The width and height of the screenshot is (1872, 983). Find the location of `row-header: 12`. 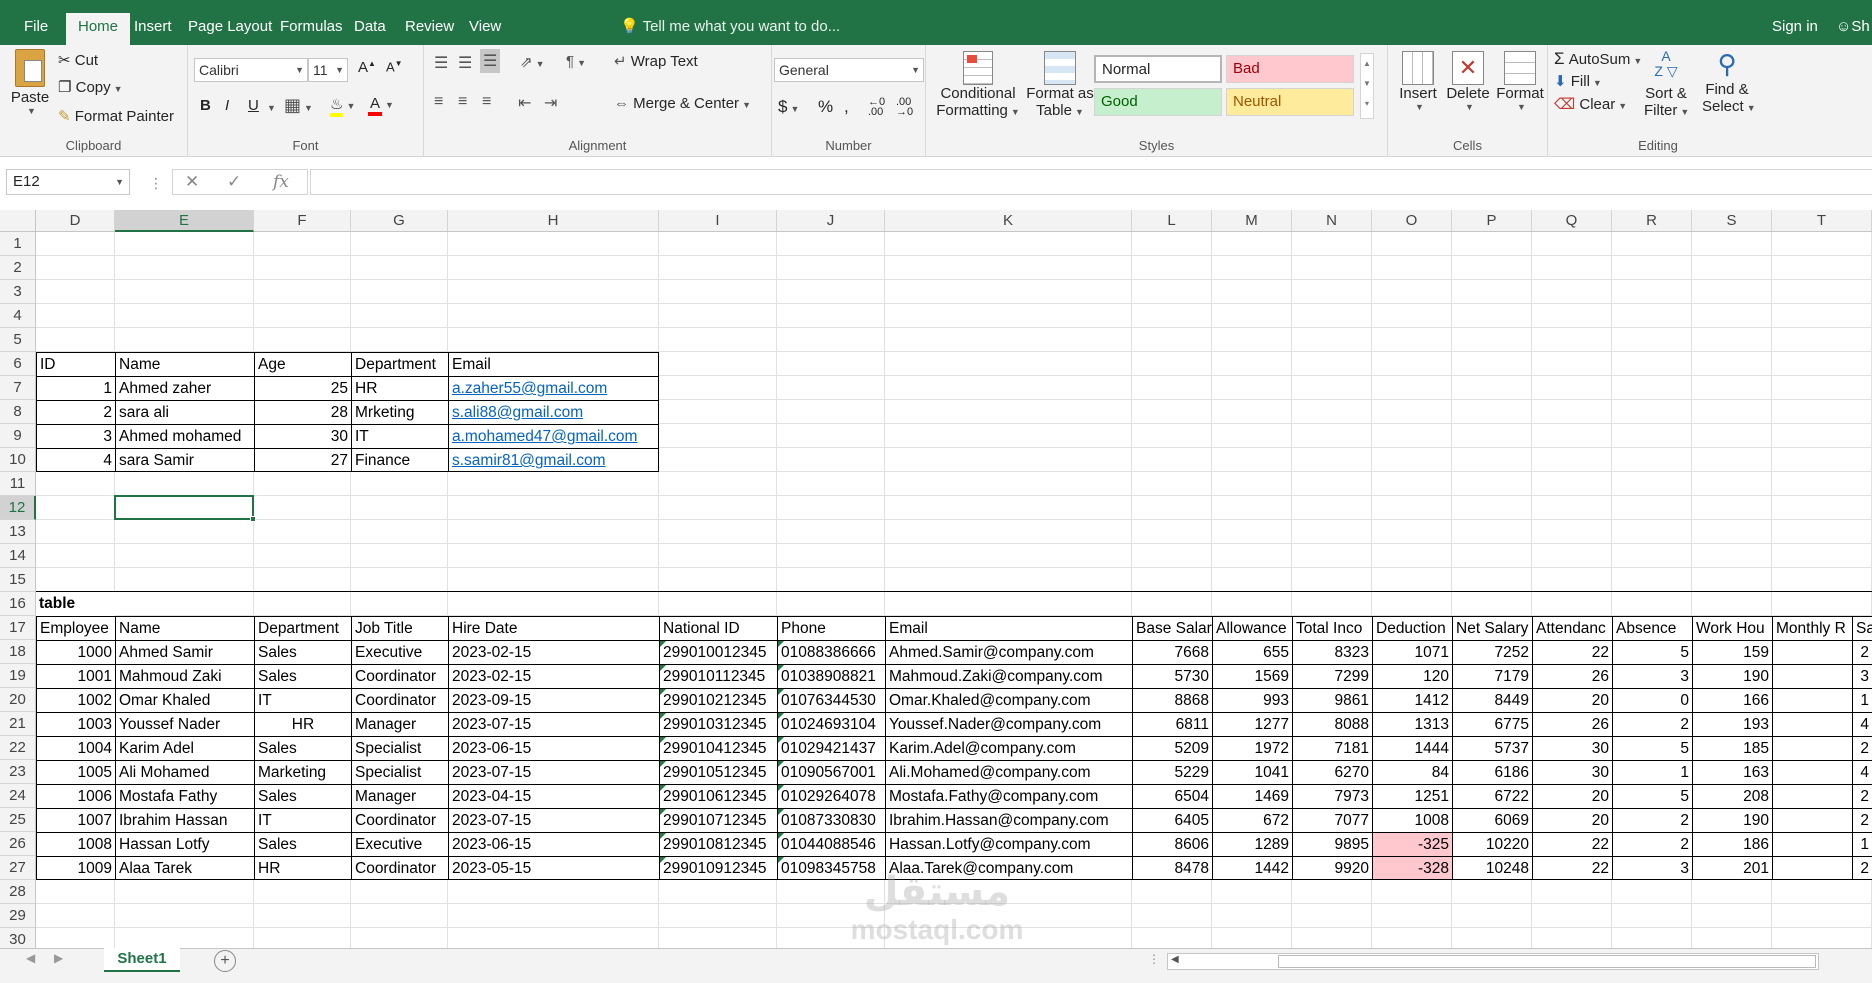

row-header: 12 is located at coordinates (18, 508).